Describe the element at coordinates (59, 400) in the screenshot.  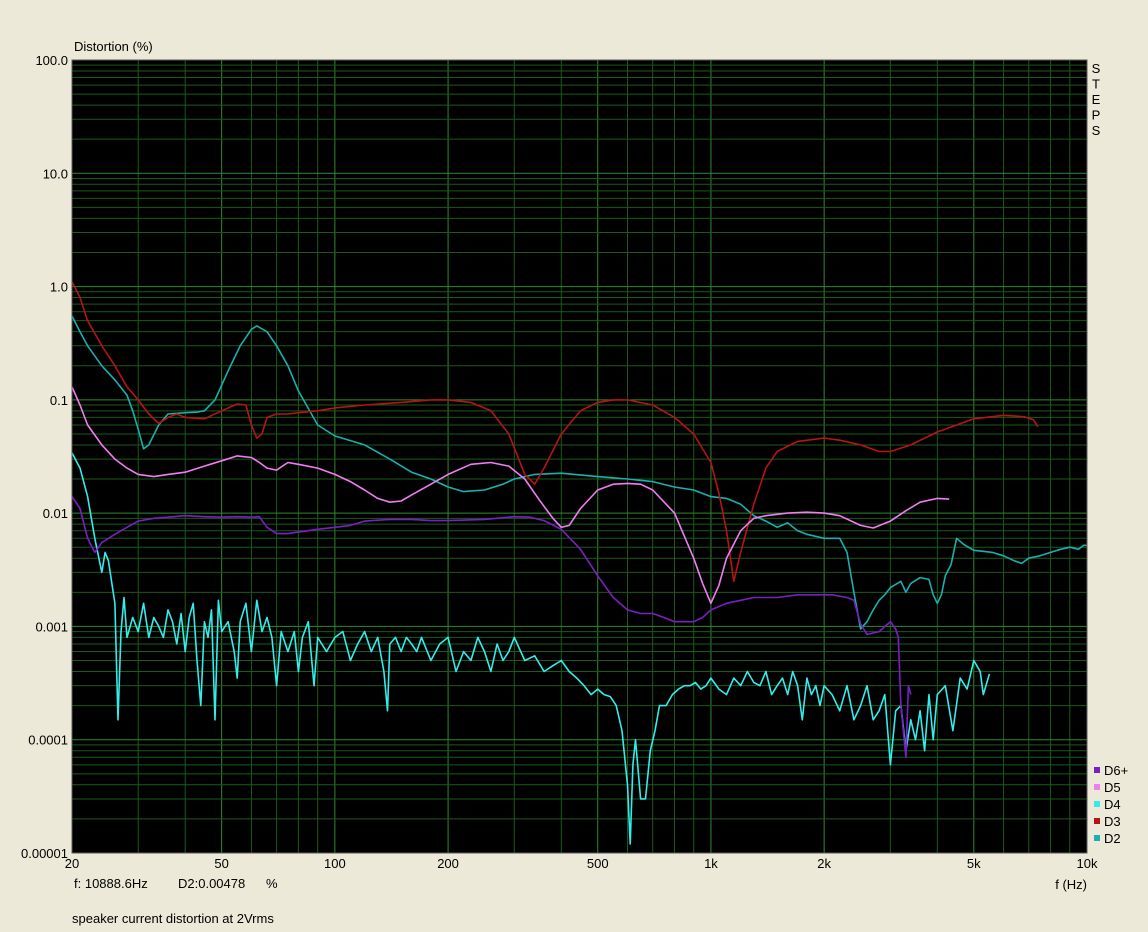
I see `y-tick-label: 0.1` at that location.